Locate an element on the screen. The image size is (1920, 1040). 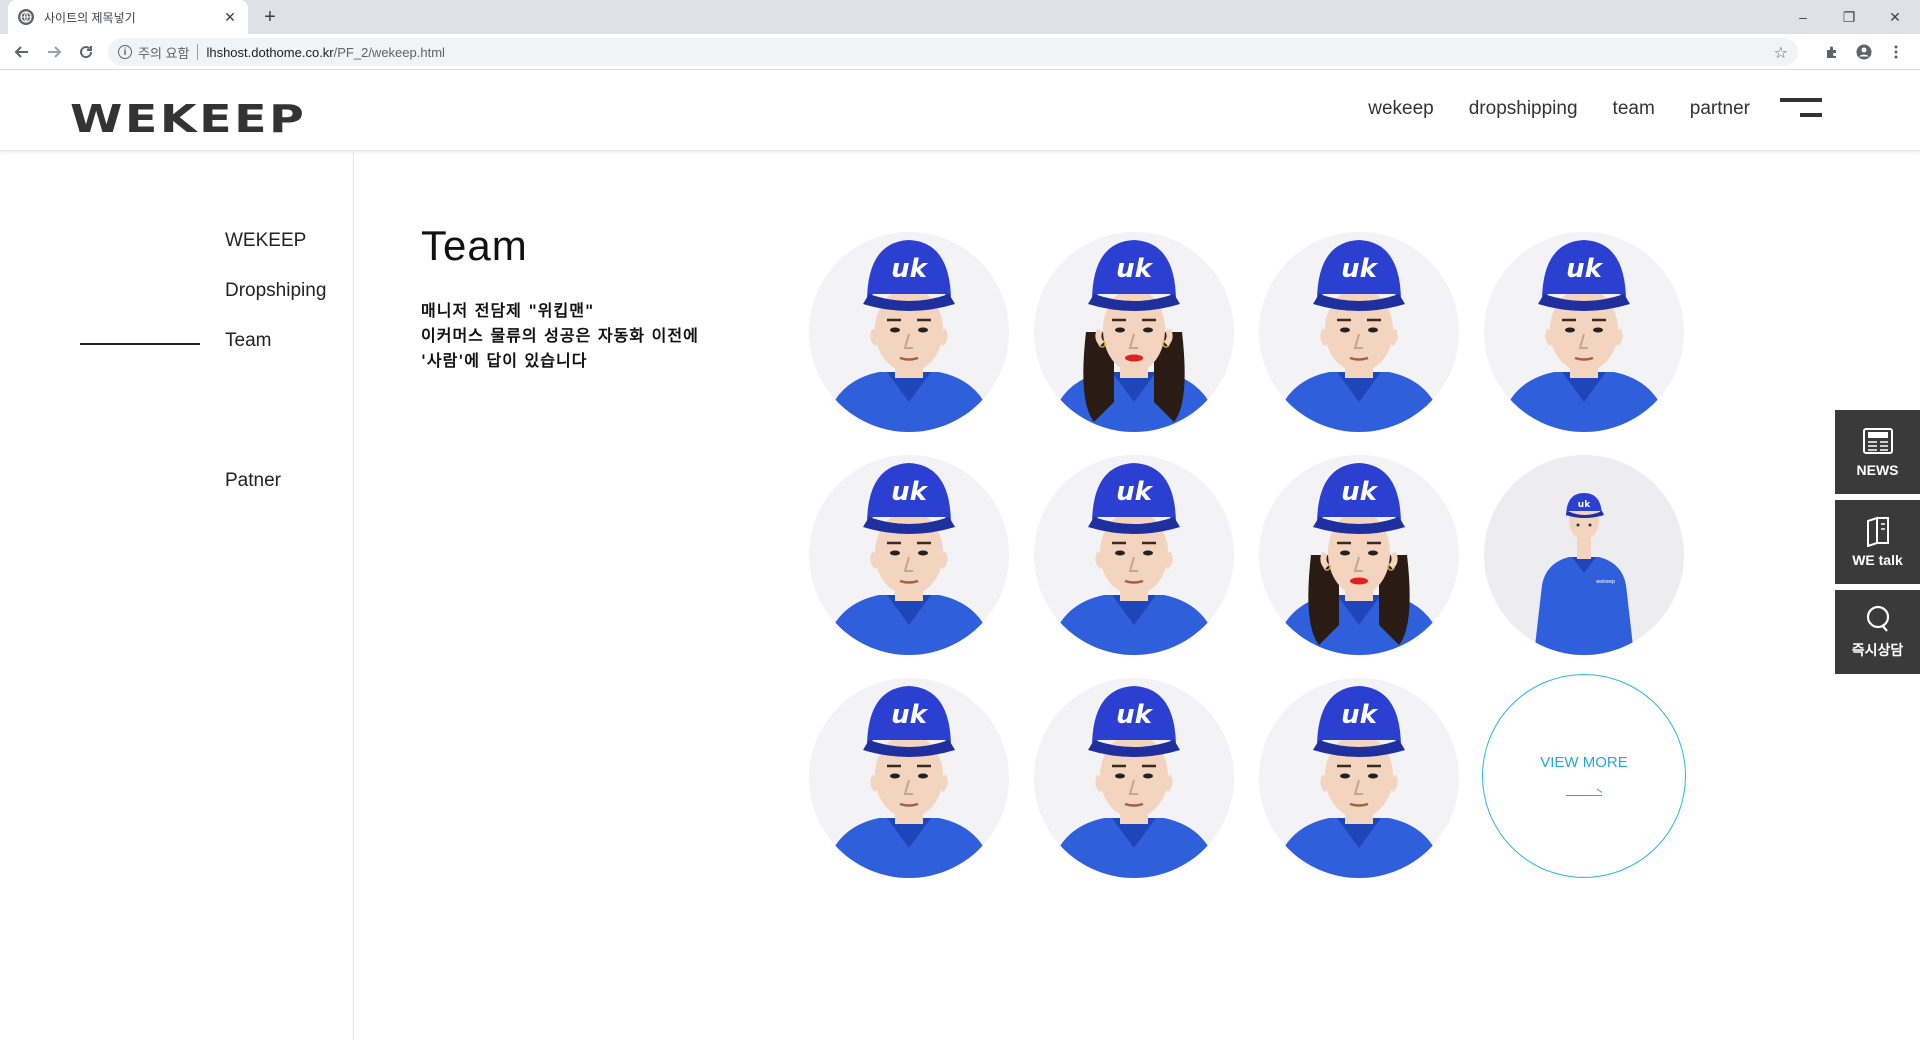
hamburger-menu-icon is located at coordinates (1801, 109).